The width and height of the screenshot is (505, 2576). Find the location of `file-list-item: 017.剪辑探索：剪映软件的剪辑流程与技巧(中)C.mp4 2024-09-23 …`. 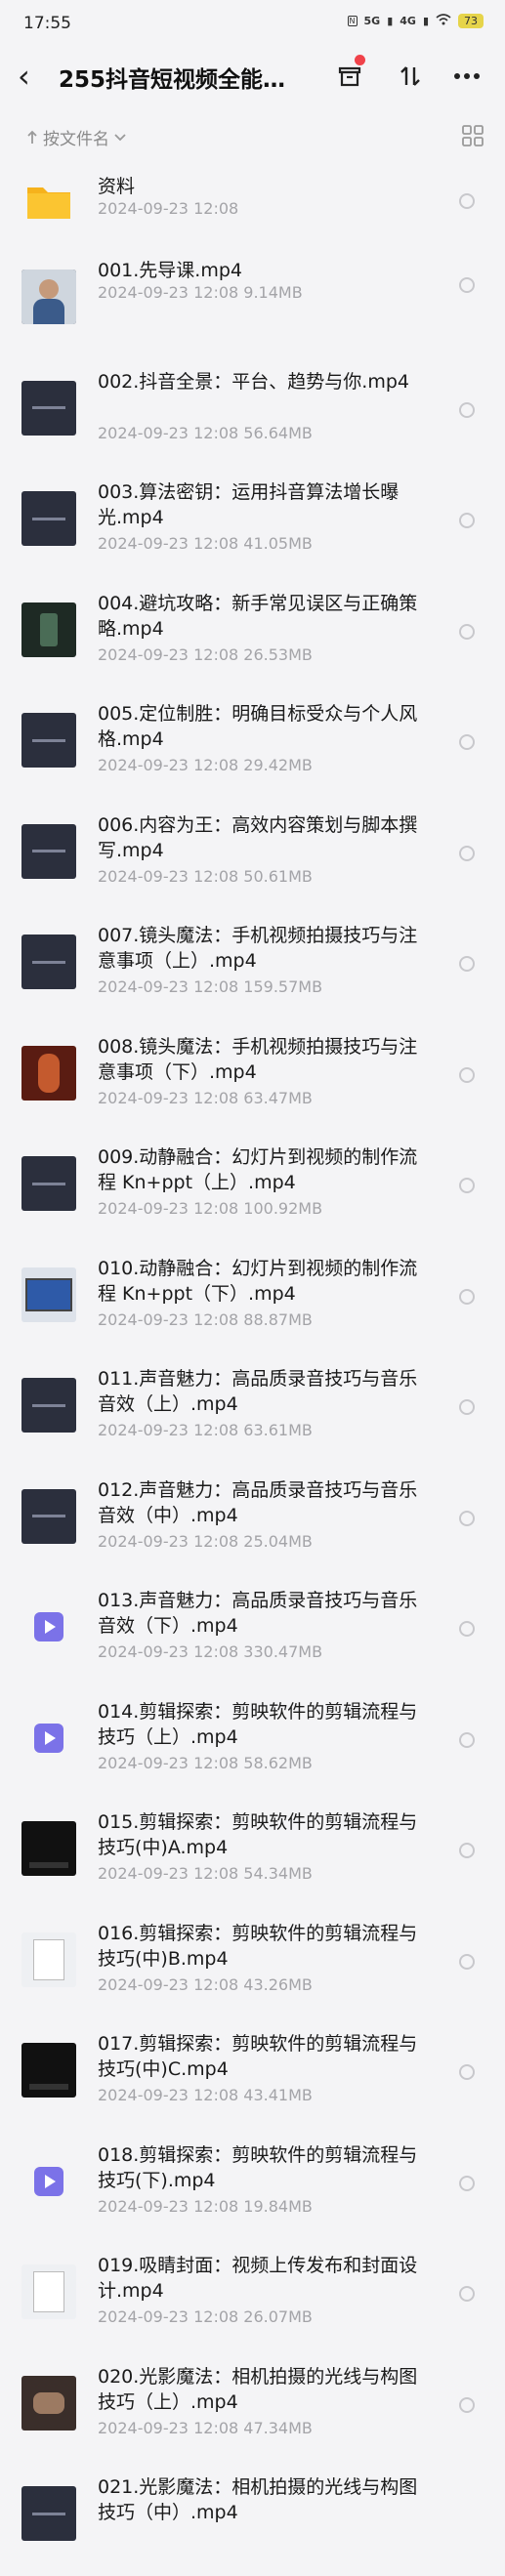

file-list-item: 017.剪辑探索：剪映软件的剪辑流程与技巧(中)C.mp4 2024-09-23 … is located at coordinates (252, 2077).